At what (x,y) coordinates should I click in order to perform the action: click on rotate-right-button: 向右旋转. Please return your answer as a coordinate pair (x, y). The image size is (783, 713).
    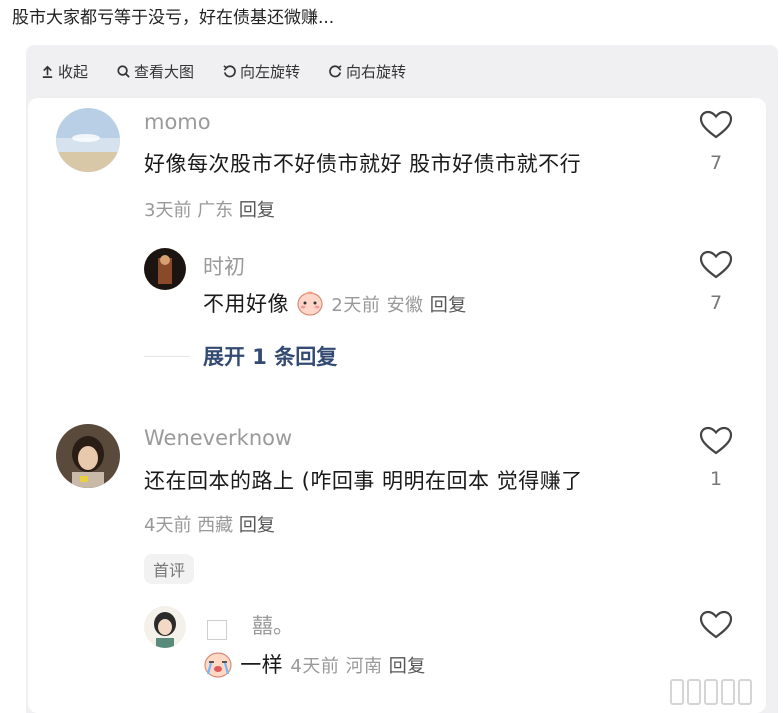
    Looking at the image, I should click on (367, 71).